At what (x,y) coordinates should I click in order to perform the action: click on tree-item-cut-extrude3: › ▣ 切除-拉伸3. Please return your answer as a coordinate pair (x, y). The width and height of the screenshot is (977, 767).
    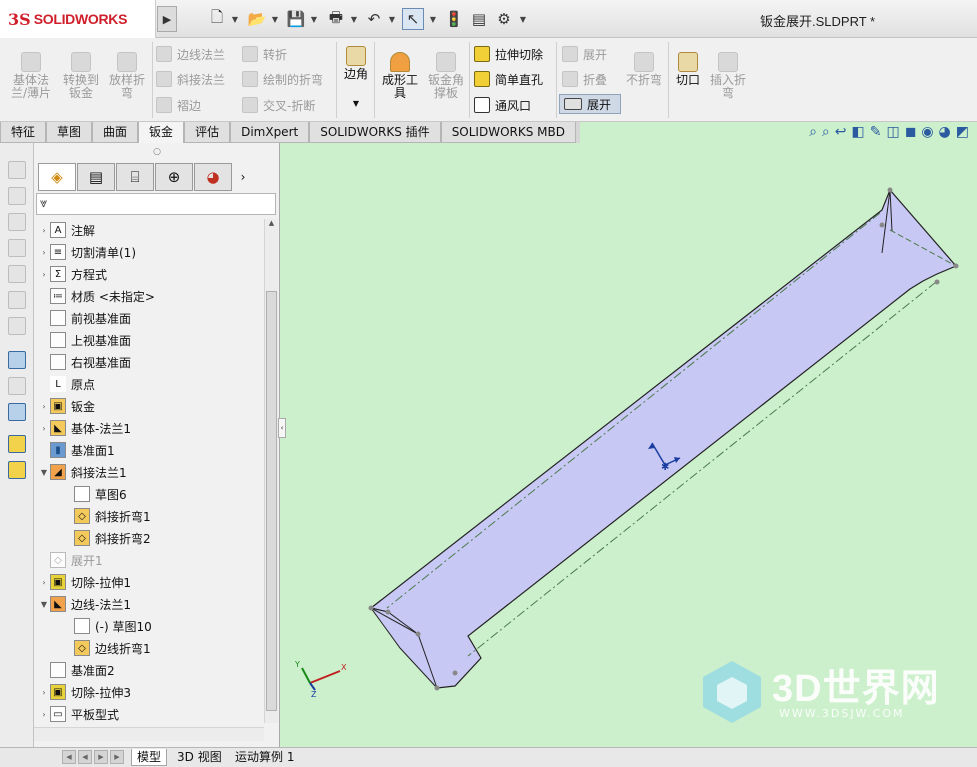
    Looking at the image, I should click on (84, 692).